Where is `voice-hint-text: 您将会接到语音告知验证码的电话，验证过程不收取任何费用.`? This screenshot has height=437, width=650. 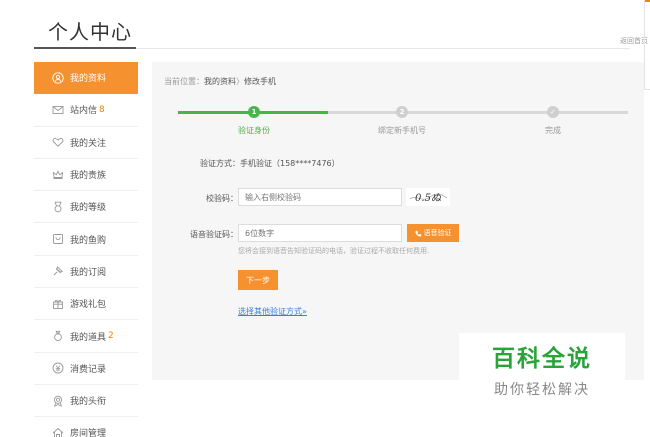 voice-hint-text: 您将会接到语音告知验证码的电话，验证过程不收取任何费用. is located at coordinates (334, 251).